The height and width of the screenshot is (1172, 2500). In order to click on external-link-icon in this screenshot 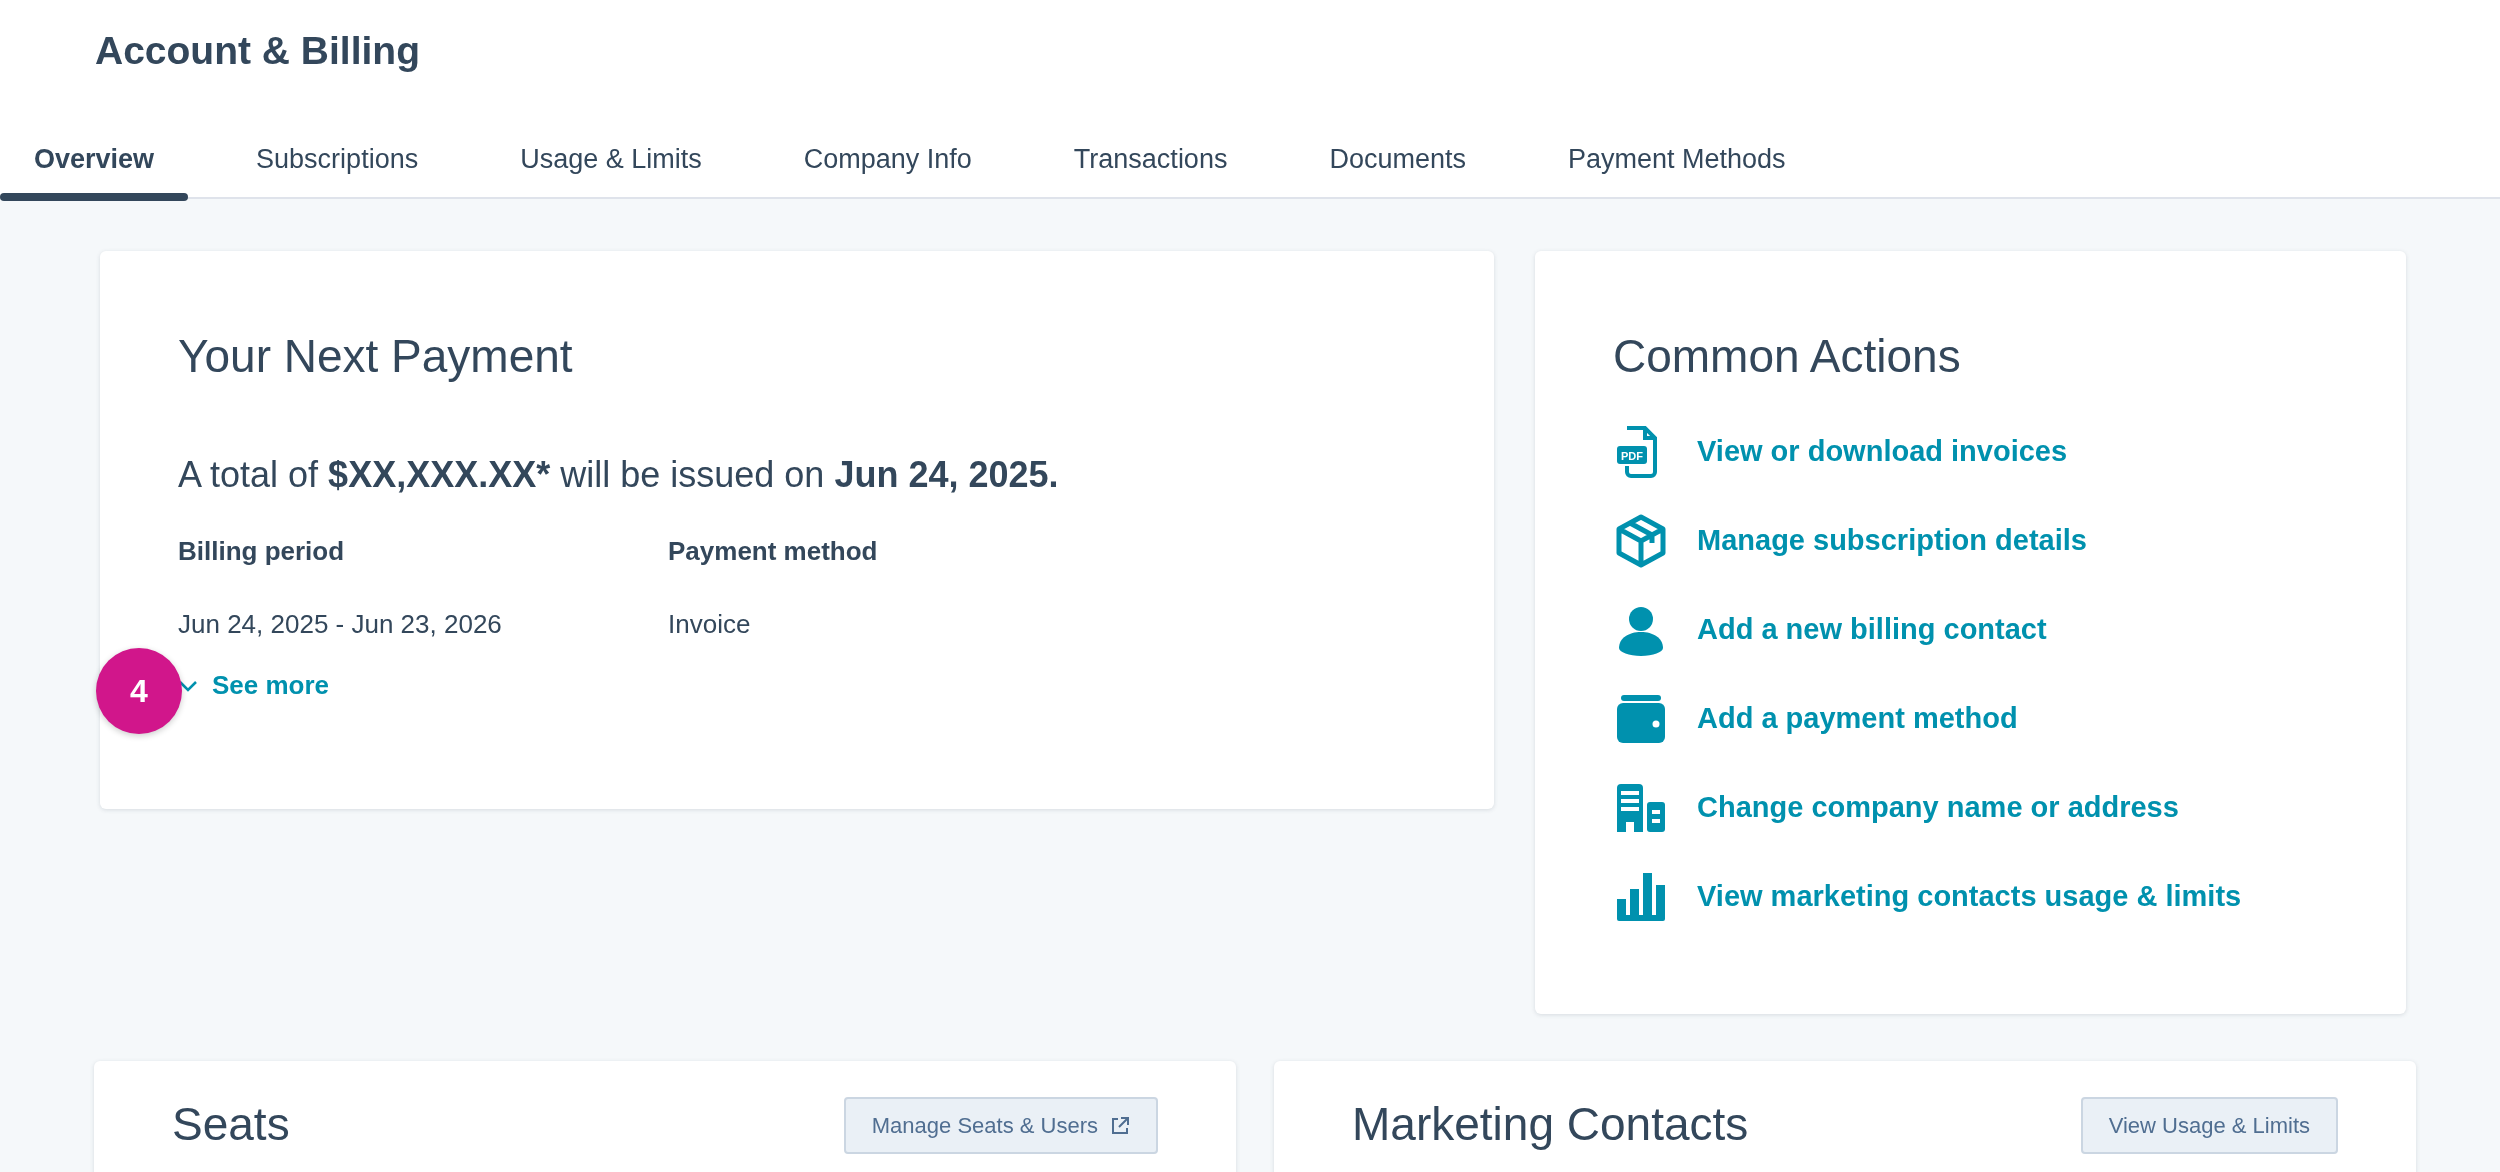, I will do `click(1120, 1125)`.